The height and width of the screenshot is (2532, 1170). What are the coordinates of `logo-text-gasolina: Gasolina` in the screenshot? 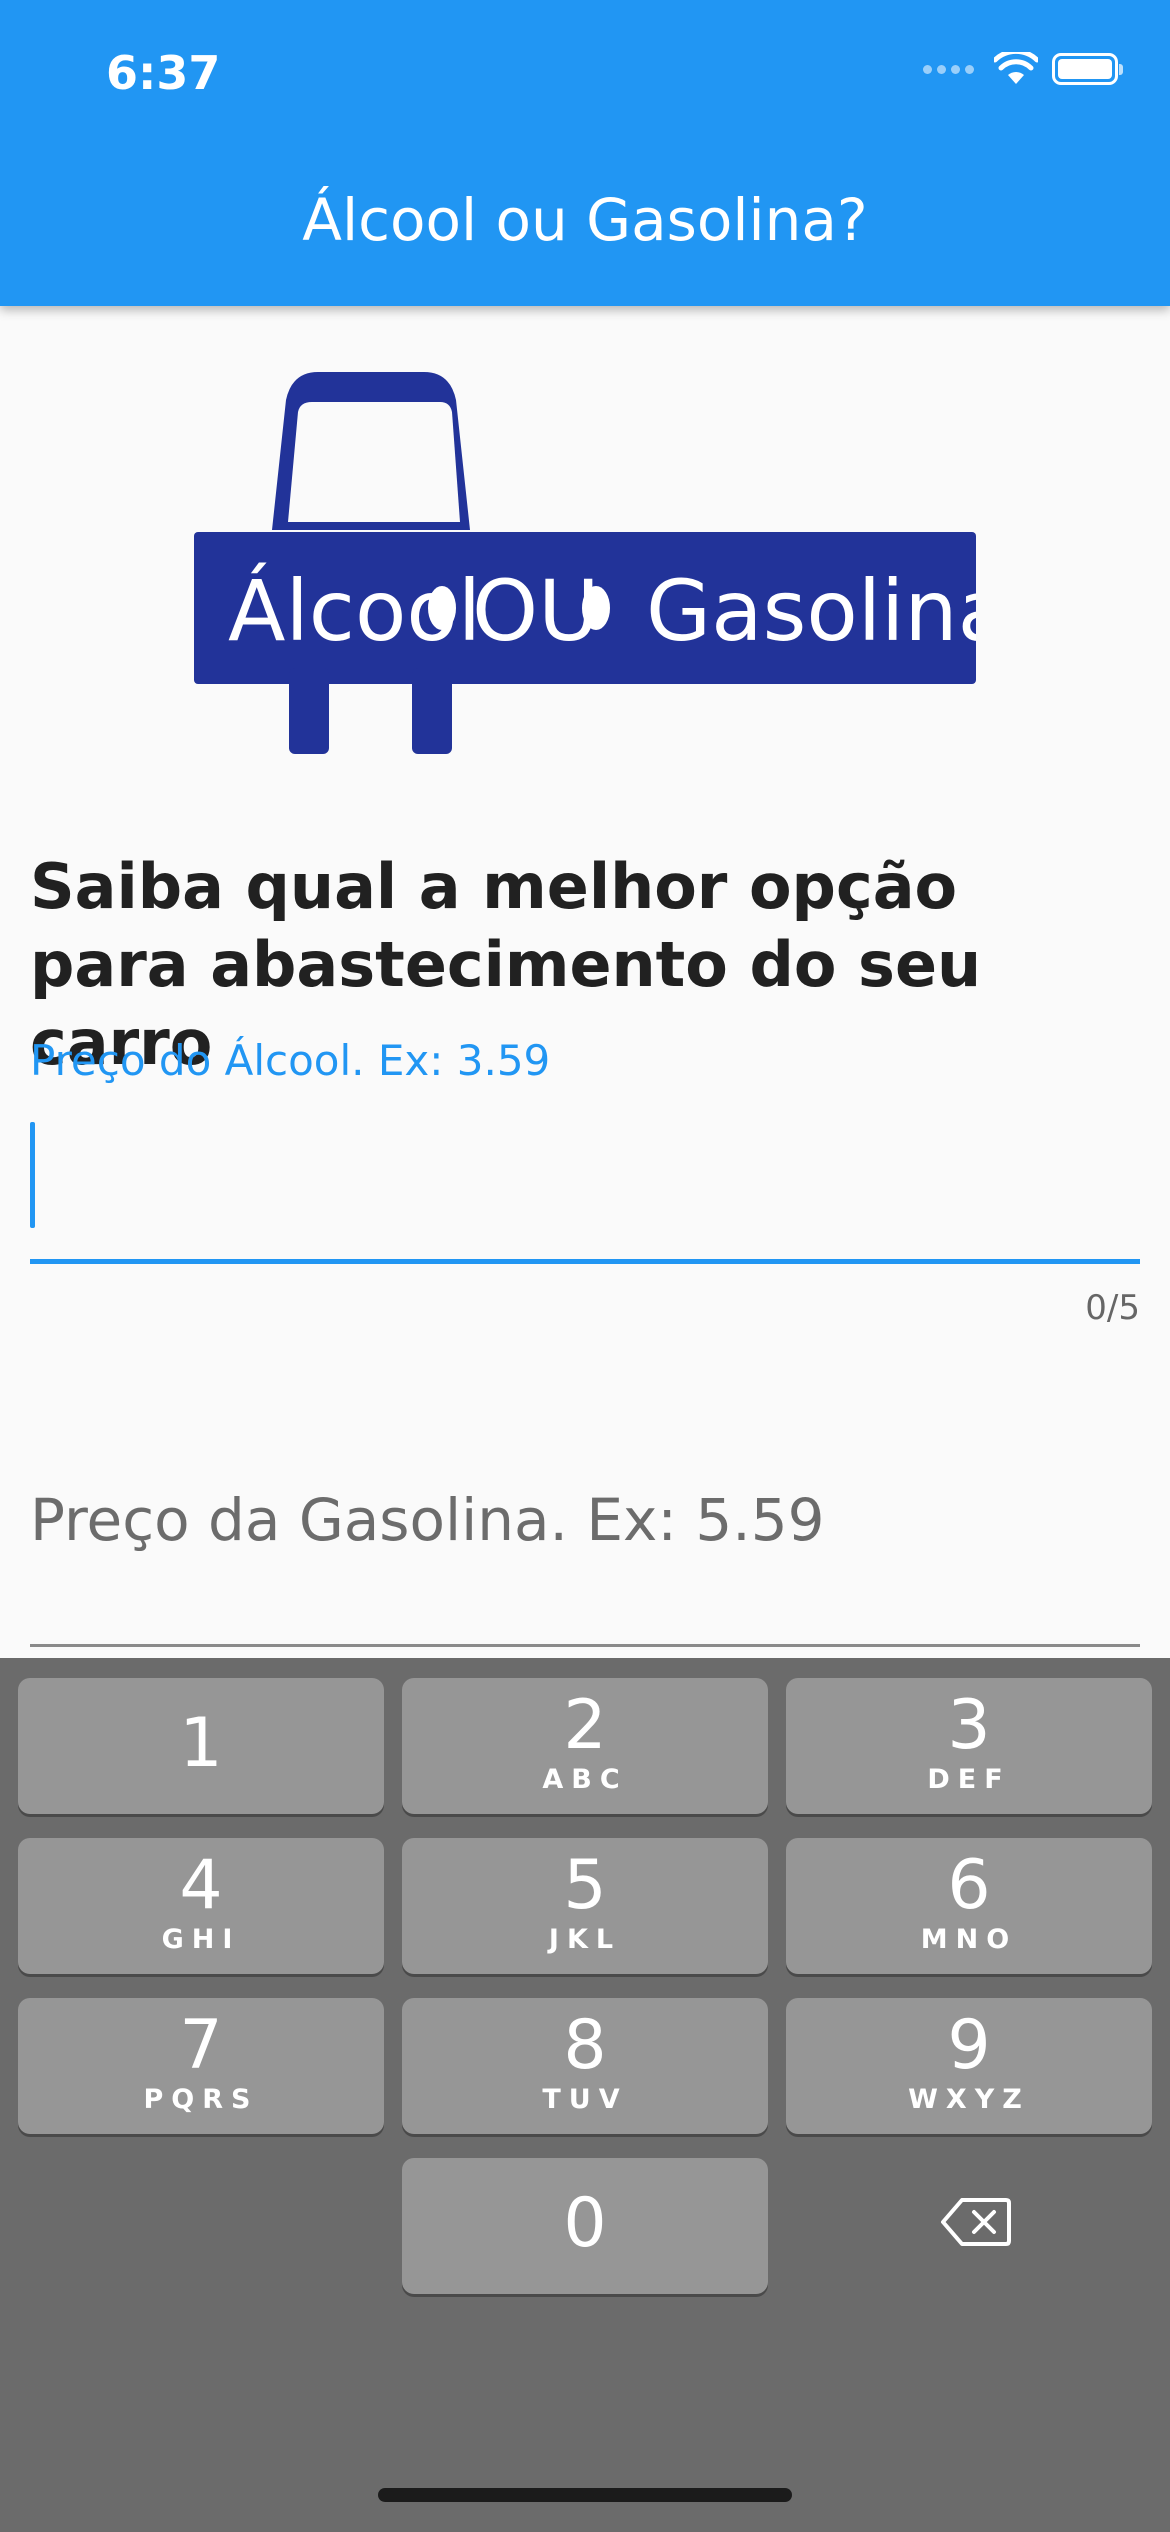 It's located at (811, 611).